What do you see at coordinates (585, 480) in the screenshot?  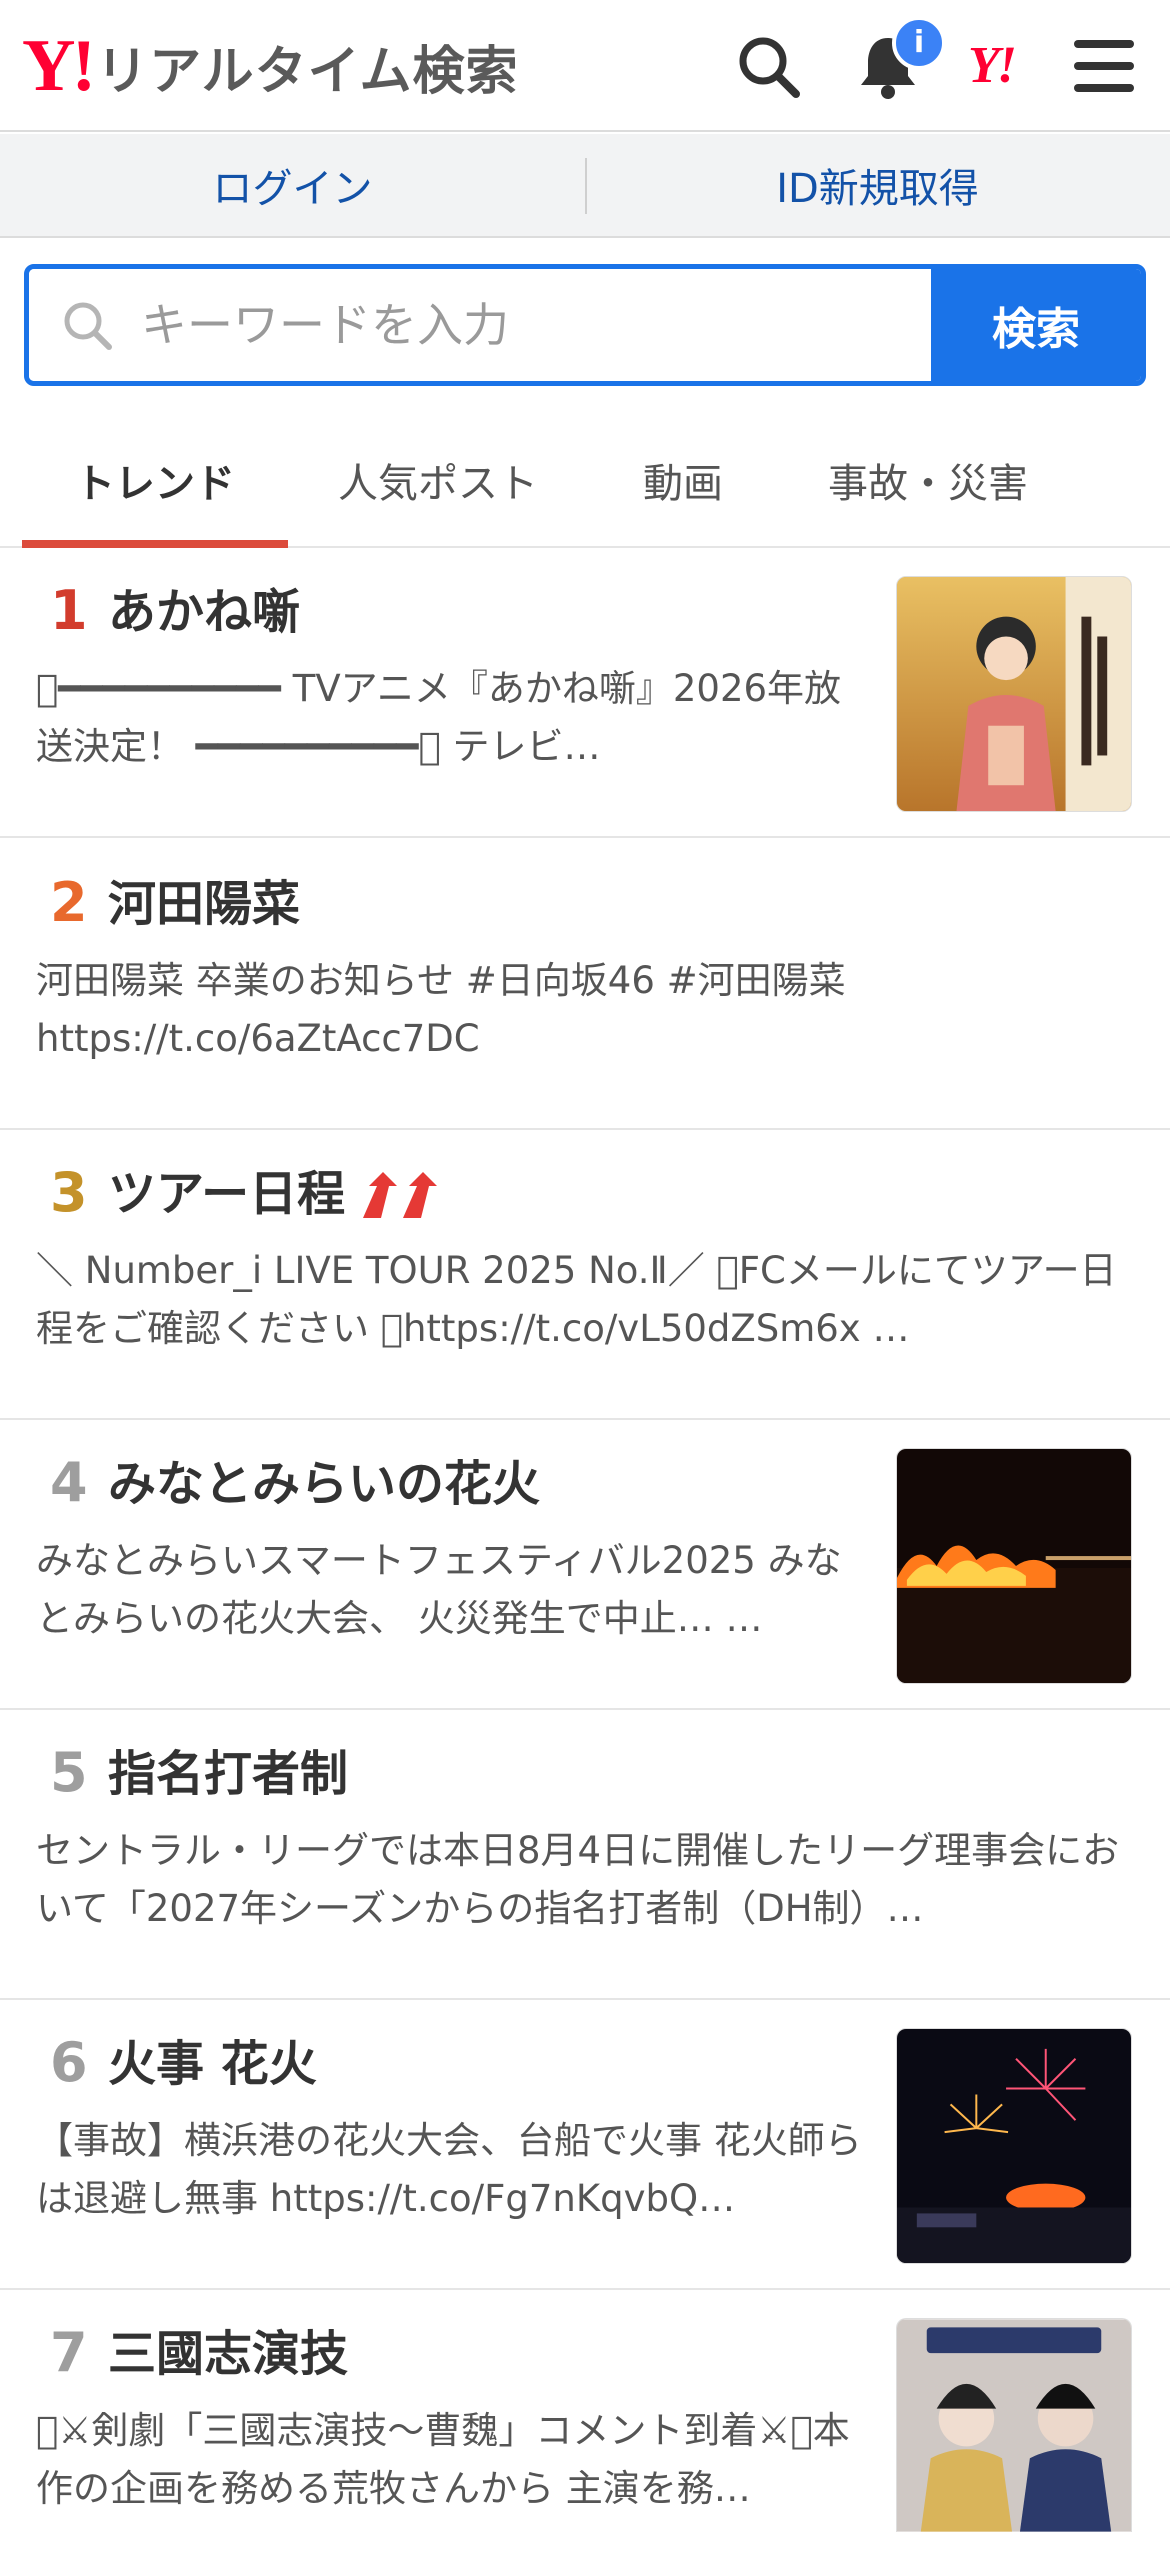 I see `tab-bar: トレンド 人気ポスト 動画 事故・災害` at bounding box center [585, 480].